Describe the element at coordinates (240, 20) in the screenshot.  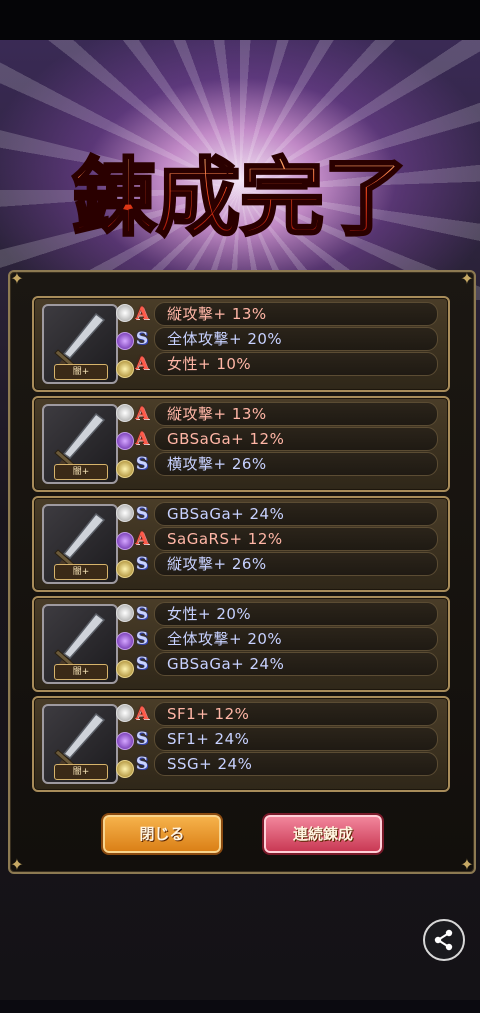
I see `status-bar` at that location.